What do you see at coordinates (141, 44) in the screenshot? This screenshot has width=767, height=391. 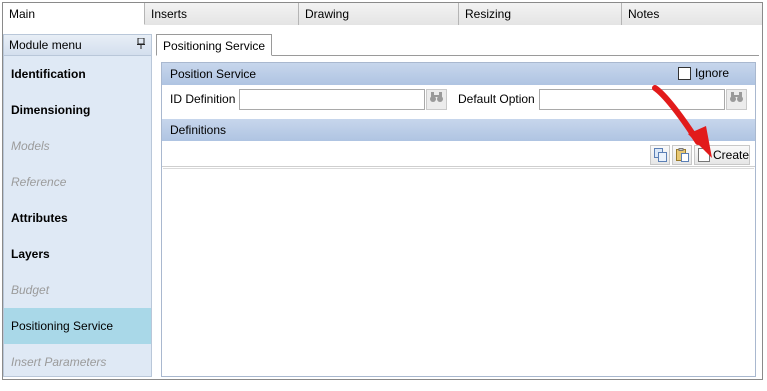 I see `pin-icon` at bounding box center [141, 44].